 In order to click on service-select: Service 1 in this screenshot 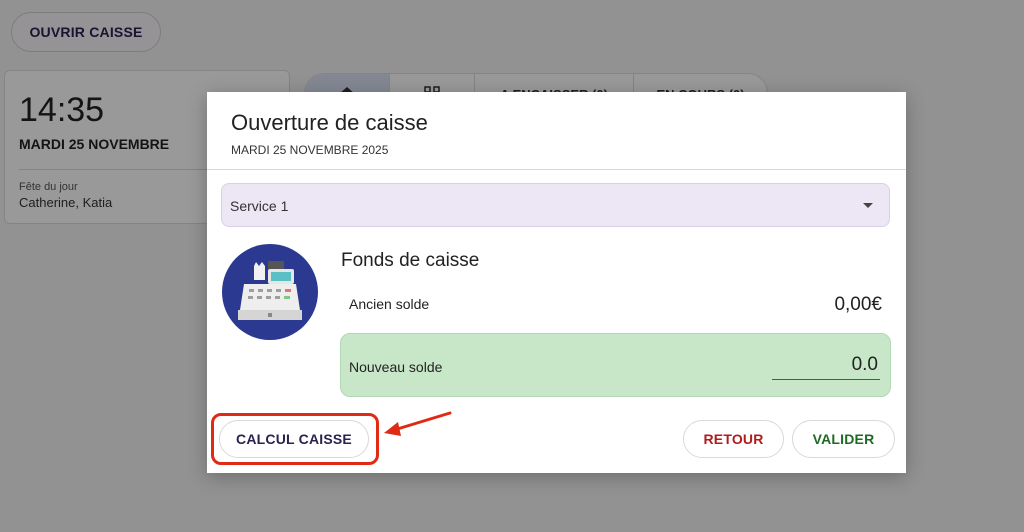, I will do `click(555, 205)`.